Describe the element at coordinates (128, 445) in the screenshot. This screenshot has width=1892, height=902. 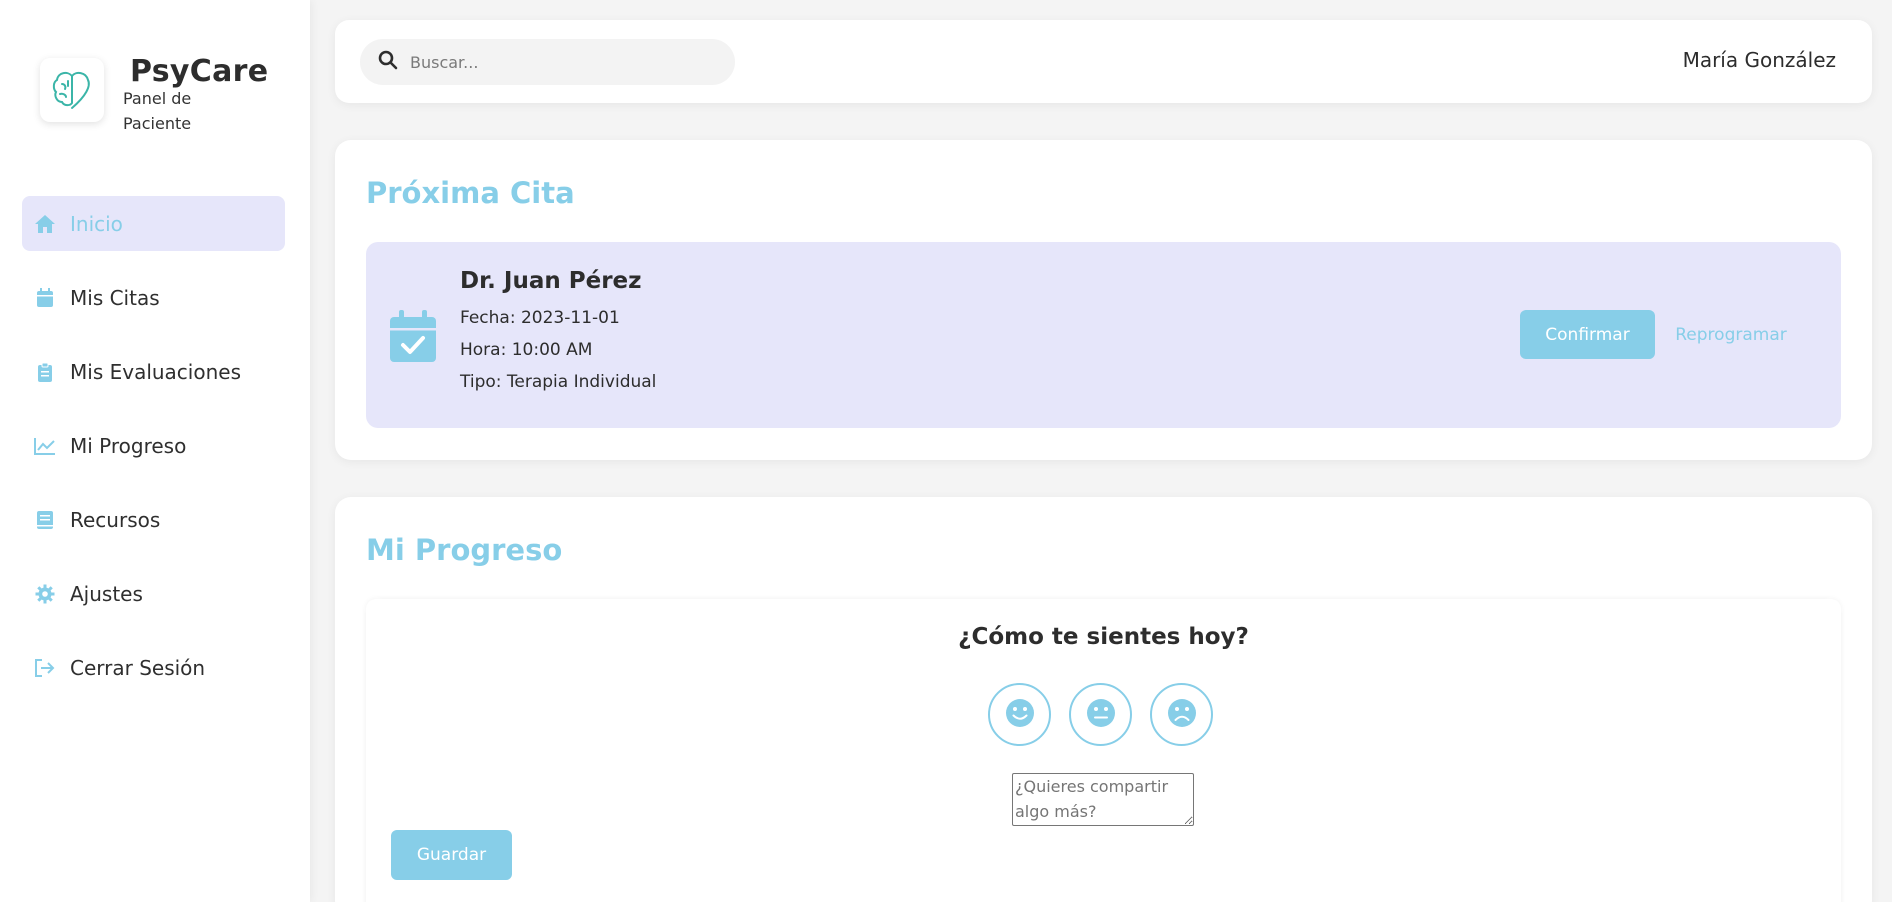
I see `sidebar-item-label: Mi Progreso` at that location.